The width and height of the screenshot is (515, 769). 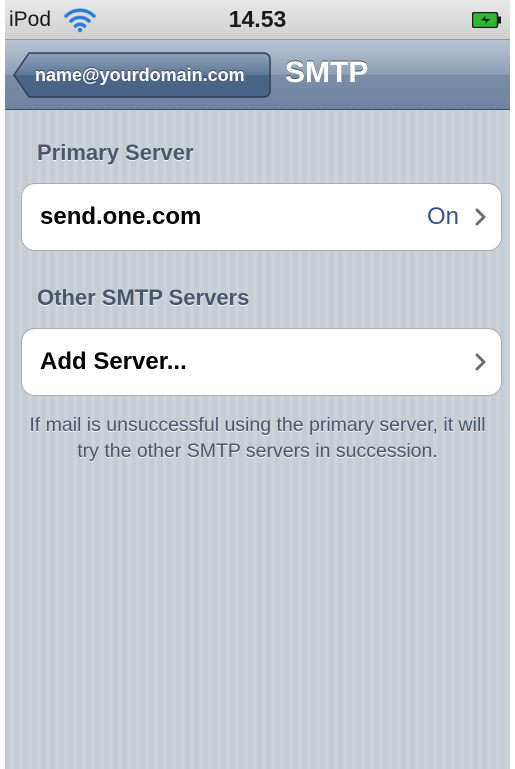 What do you see at coordinates (261, 217) in the screenshot?
I see `primary-server-cell: send.one.com On` at bounding box center [261, 217].